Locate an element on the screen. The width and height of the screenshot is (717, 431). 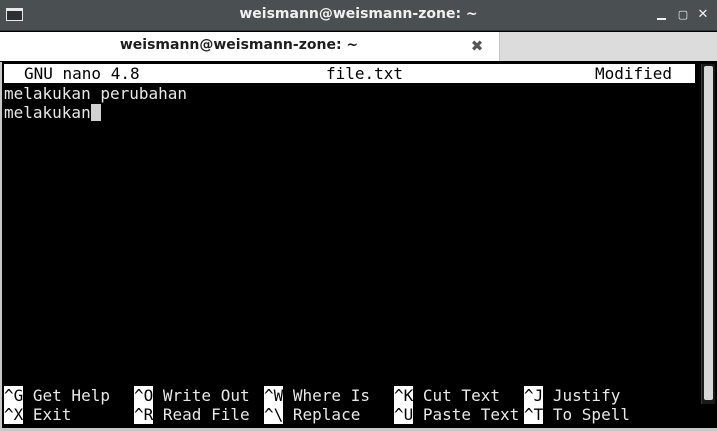
shortcut-key: ^X is located at coordinates (14, 414).